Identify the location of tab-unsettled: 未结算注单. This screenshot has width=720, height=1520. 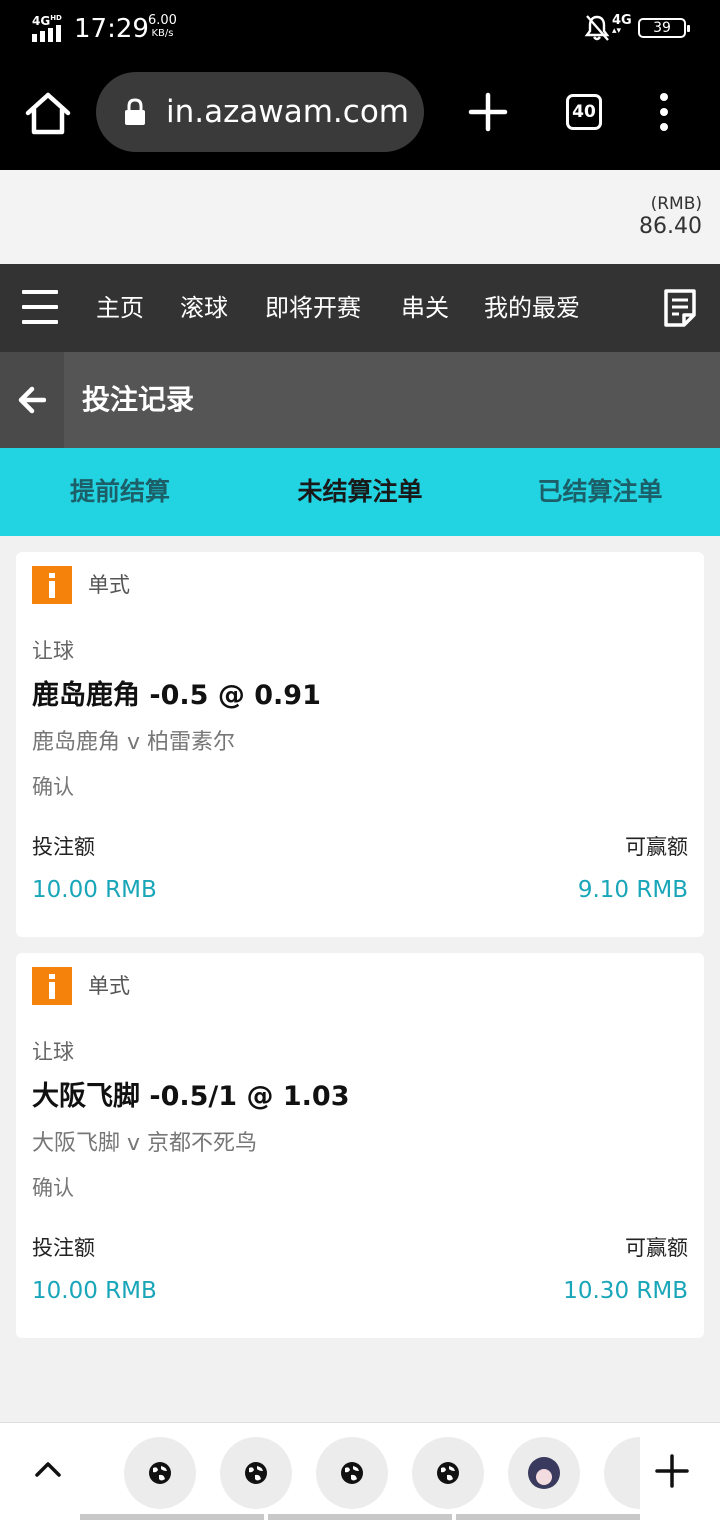
(360, 492).